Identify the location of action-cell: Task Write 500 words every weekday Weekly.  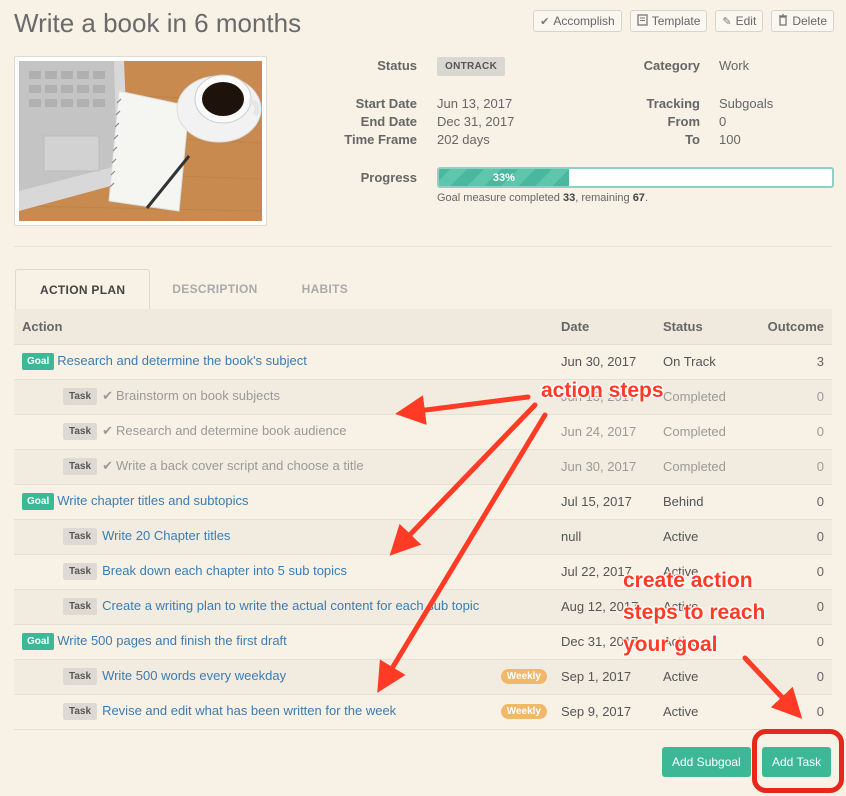
(283, 677).